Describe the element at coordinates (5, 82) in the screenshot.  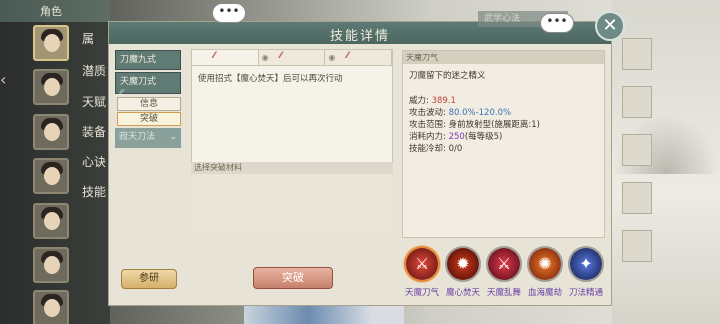
I see `collapse-arrow-icon: ‹` at that location.